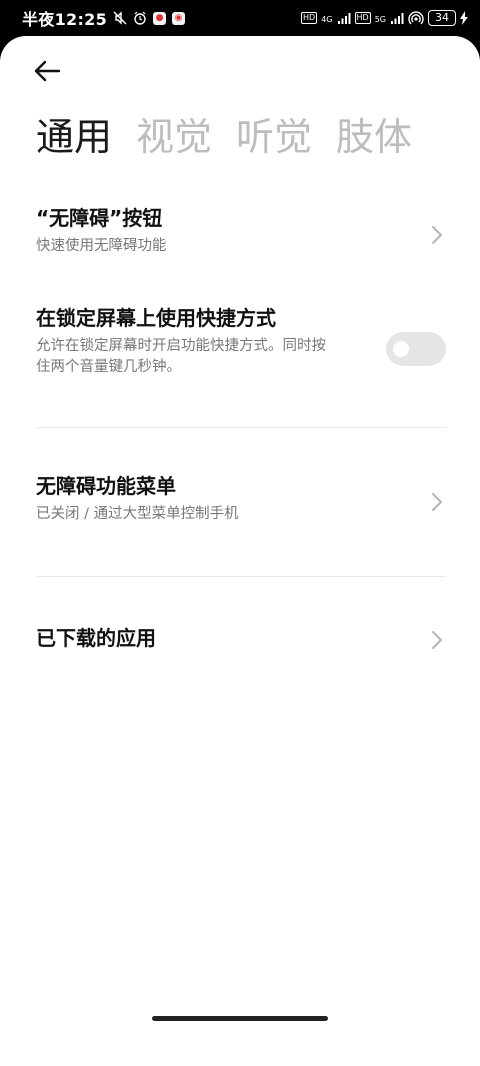 This screenshot has width=480, height=1066. I want to click on item-title: 在锁定屏幕上使用快捷方式, so click(156, 318).